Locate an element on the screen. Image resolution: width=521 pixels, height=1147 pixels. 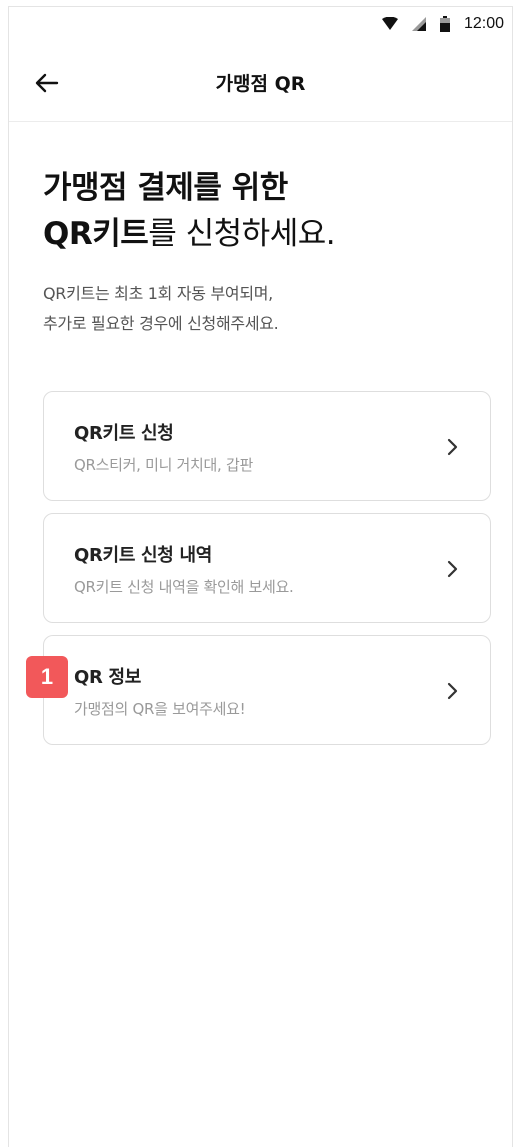
menu-item-title: QR키트 신청 내역 is located at coordinates (143, 555).